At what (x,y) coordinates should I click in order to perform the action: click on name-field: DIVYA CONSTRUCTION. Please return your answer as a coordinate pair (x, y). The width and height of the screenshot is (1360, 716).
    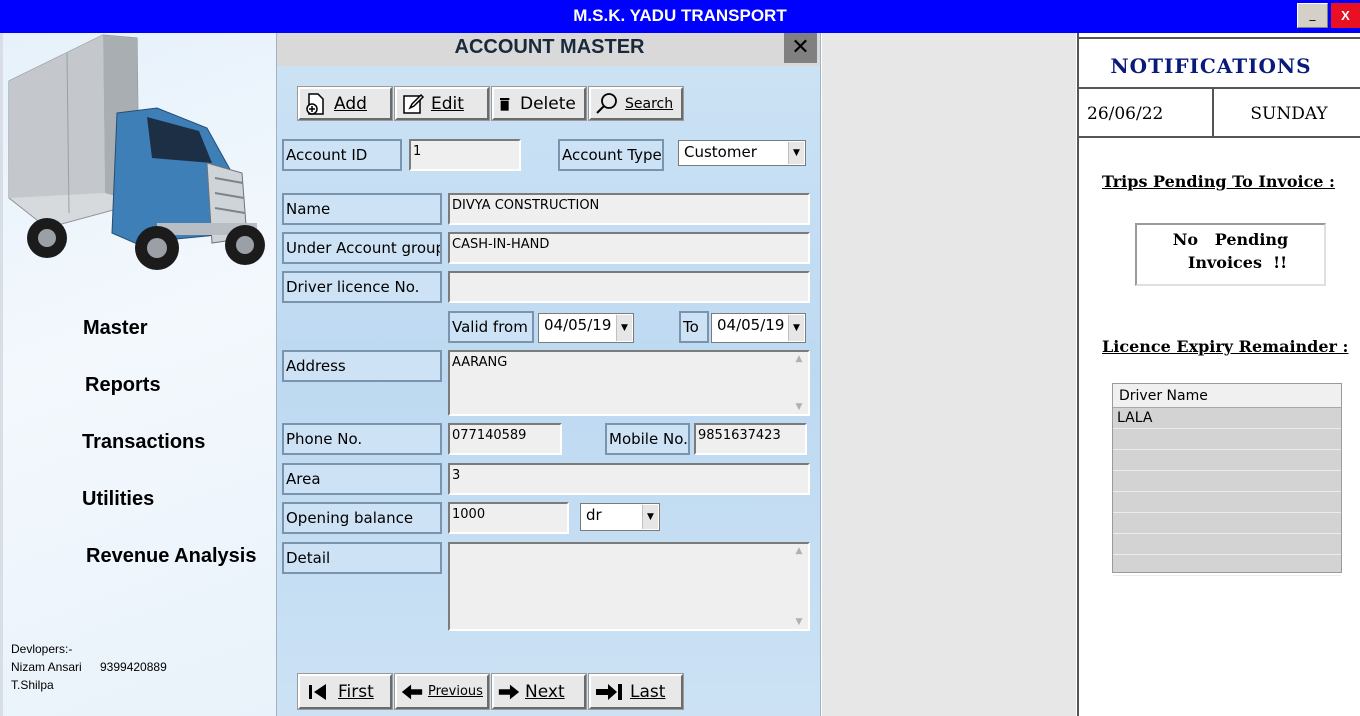
    Looking at the image, I should click on (629, 209).